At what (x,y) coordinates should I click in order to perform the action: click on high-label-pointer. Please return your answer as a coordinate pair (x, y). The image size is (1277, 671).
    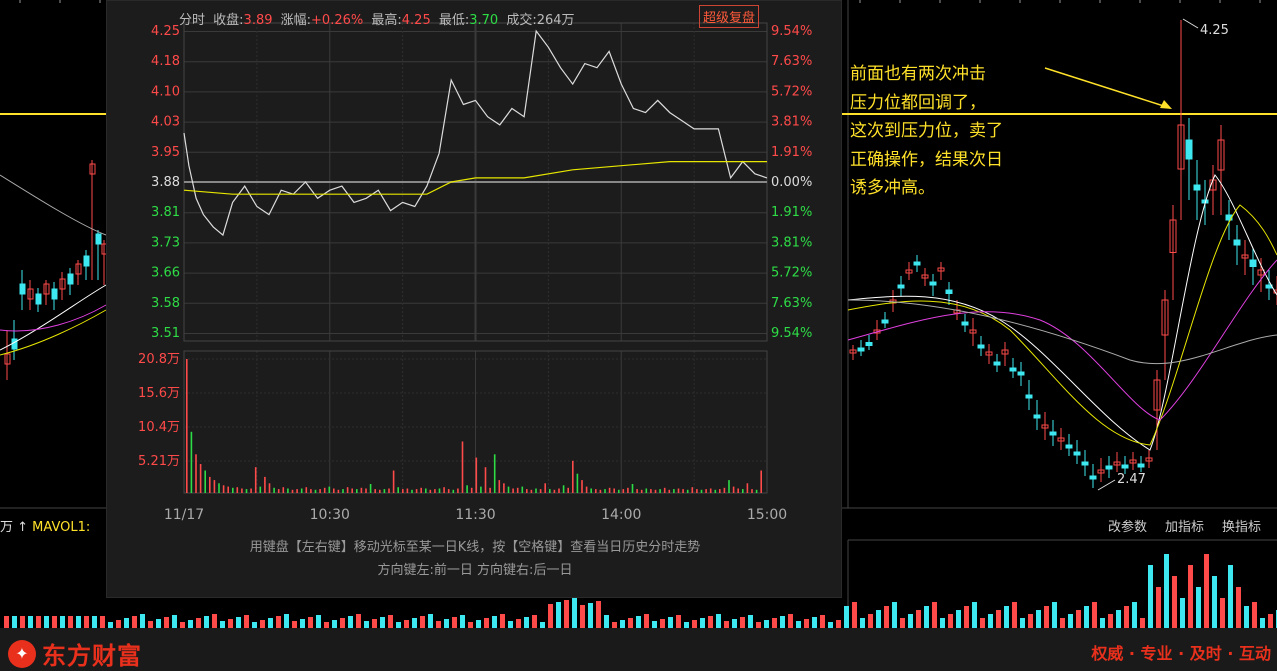
    Looking at the image, I should click on (1190, 23).